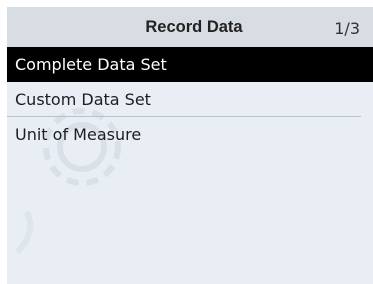  What do you see at coordinates (78, 134) in the screenshot?
I see `menu-item-label: Unit of Measure` at bounding box center [78, 134].